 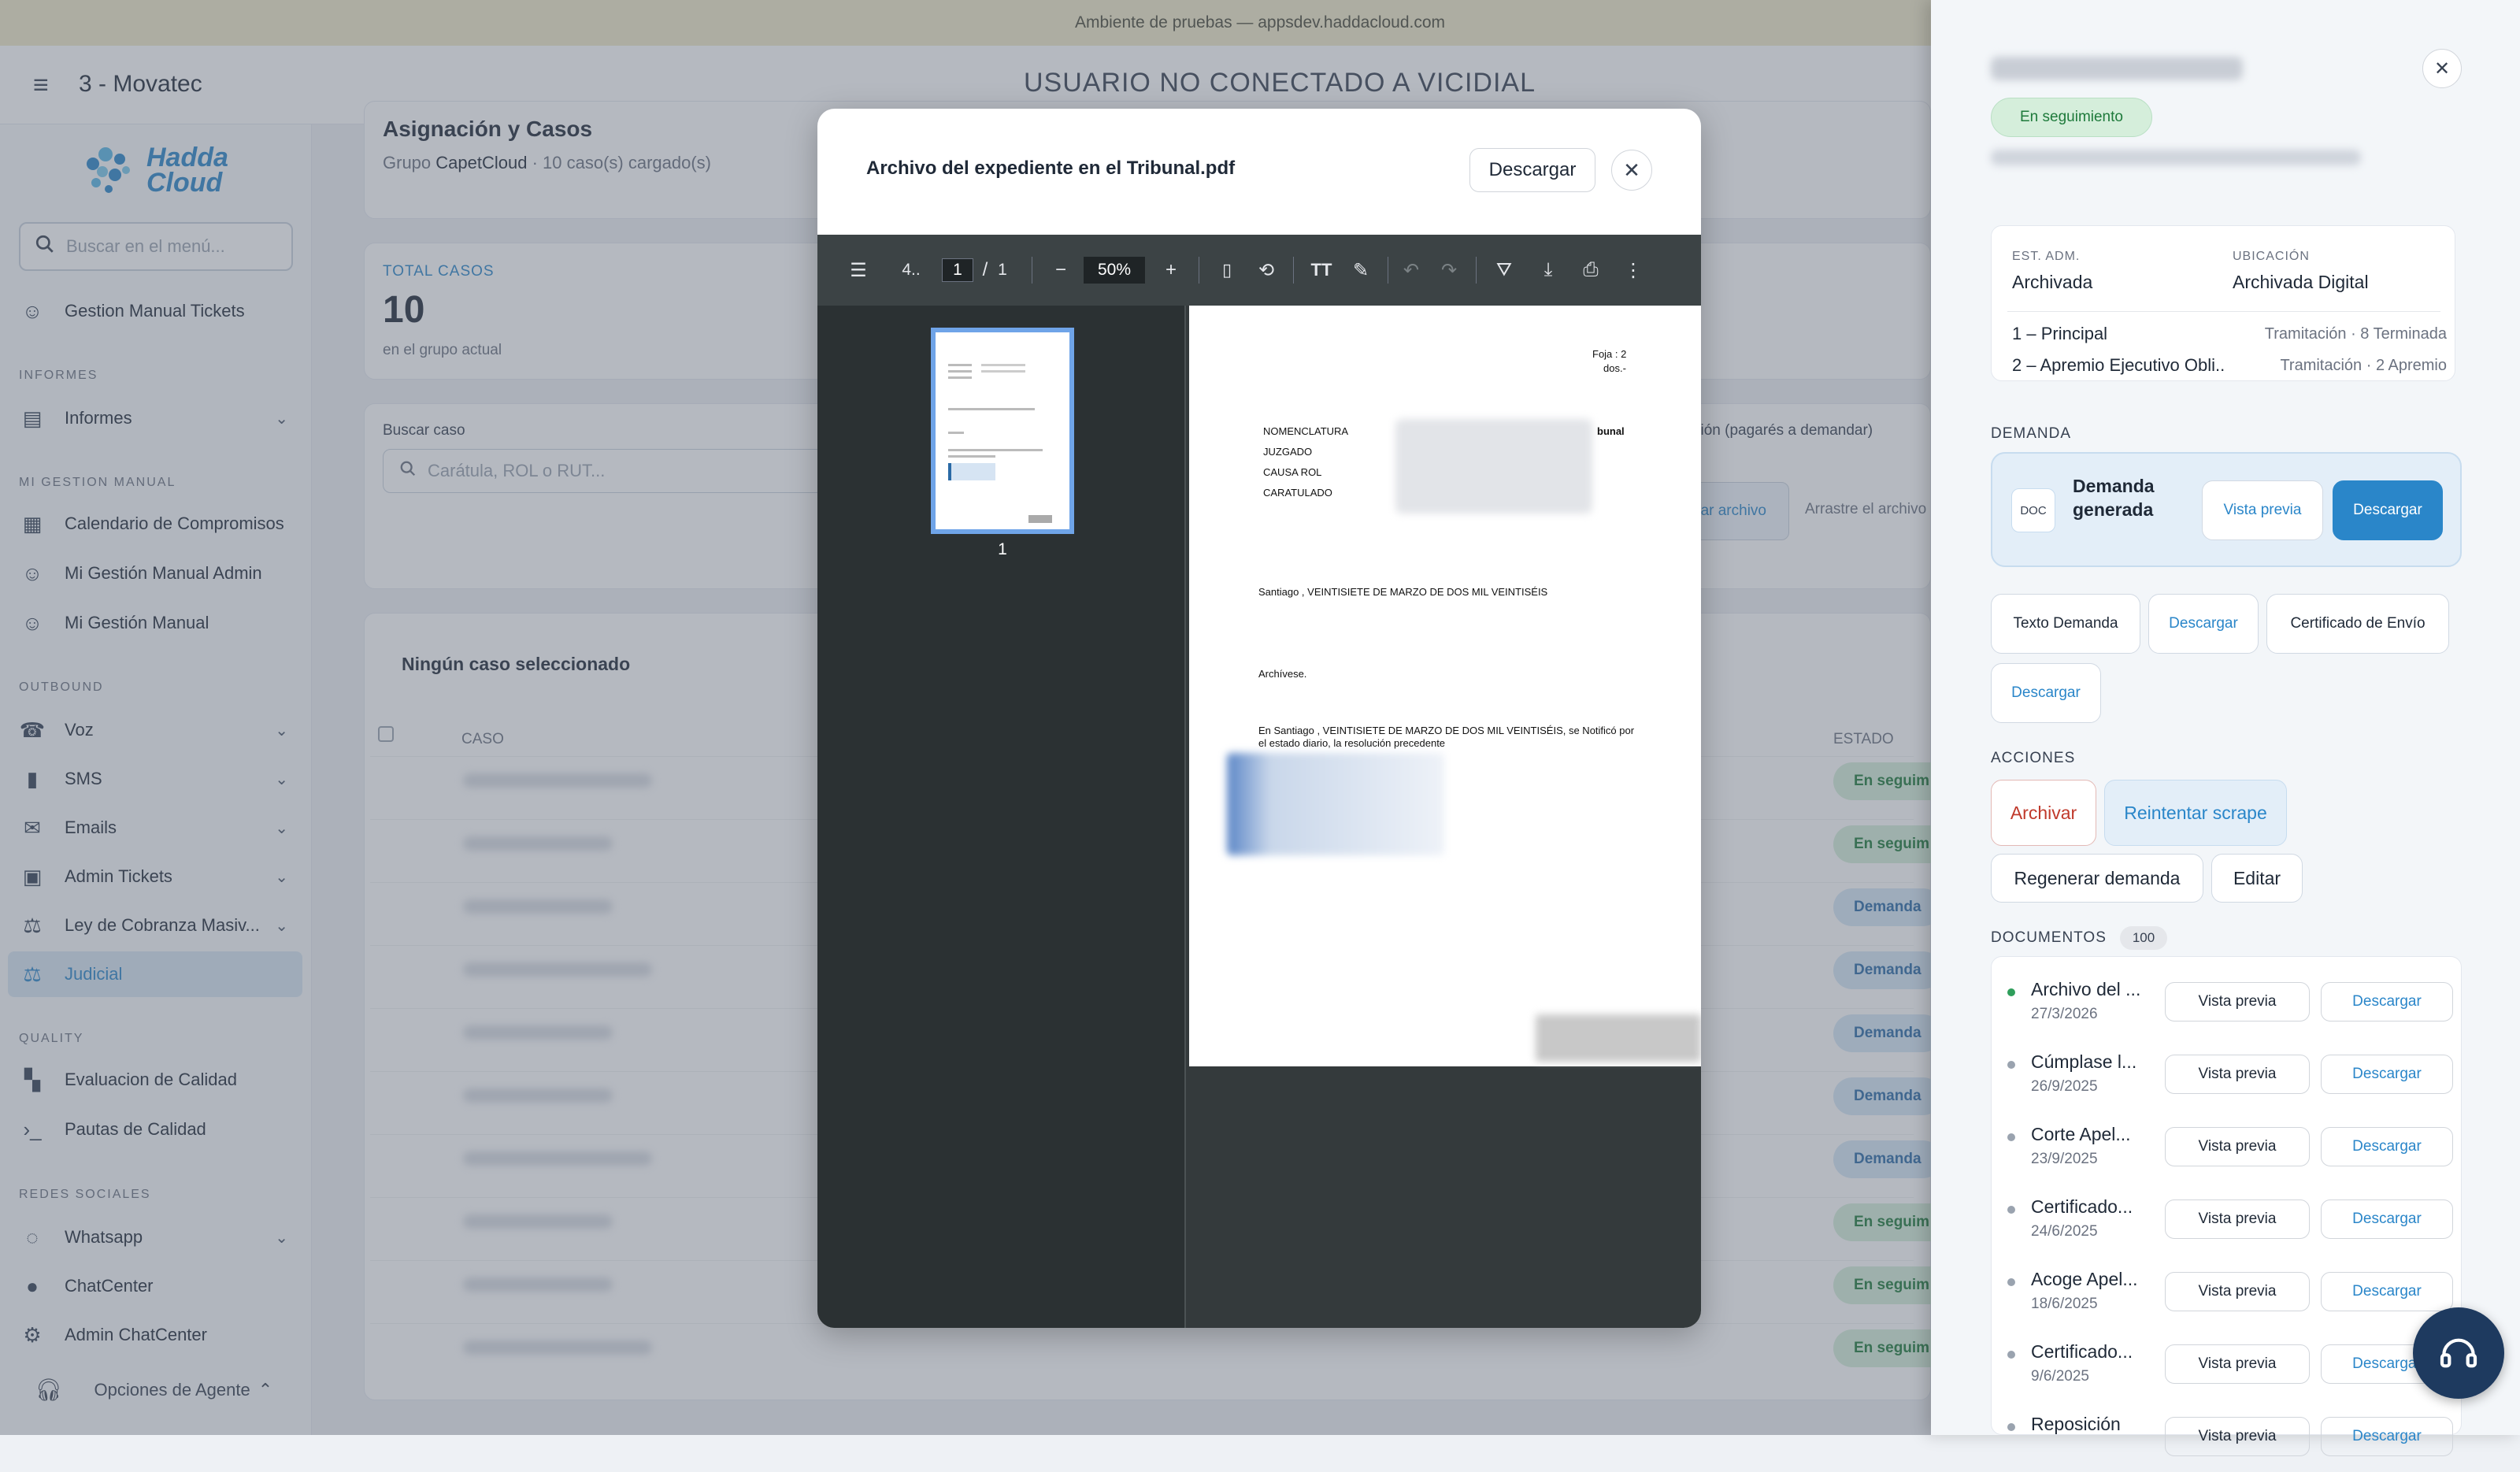 I want to click on ubicacion-label: UBICACIÓN, so click(x=2271, y=256).